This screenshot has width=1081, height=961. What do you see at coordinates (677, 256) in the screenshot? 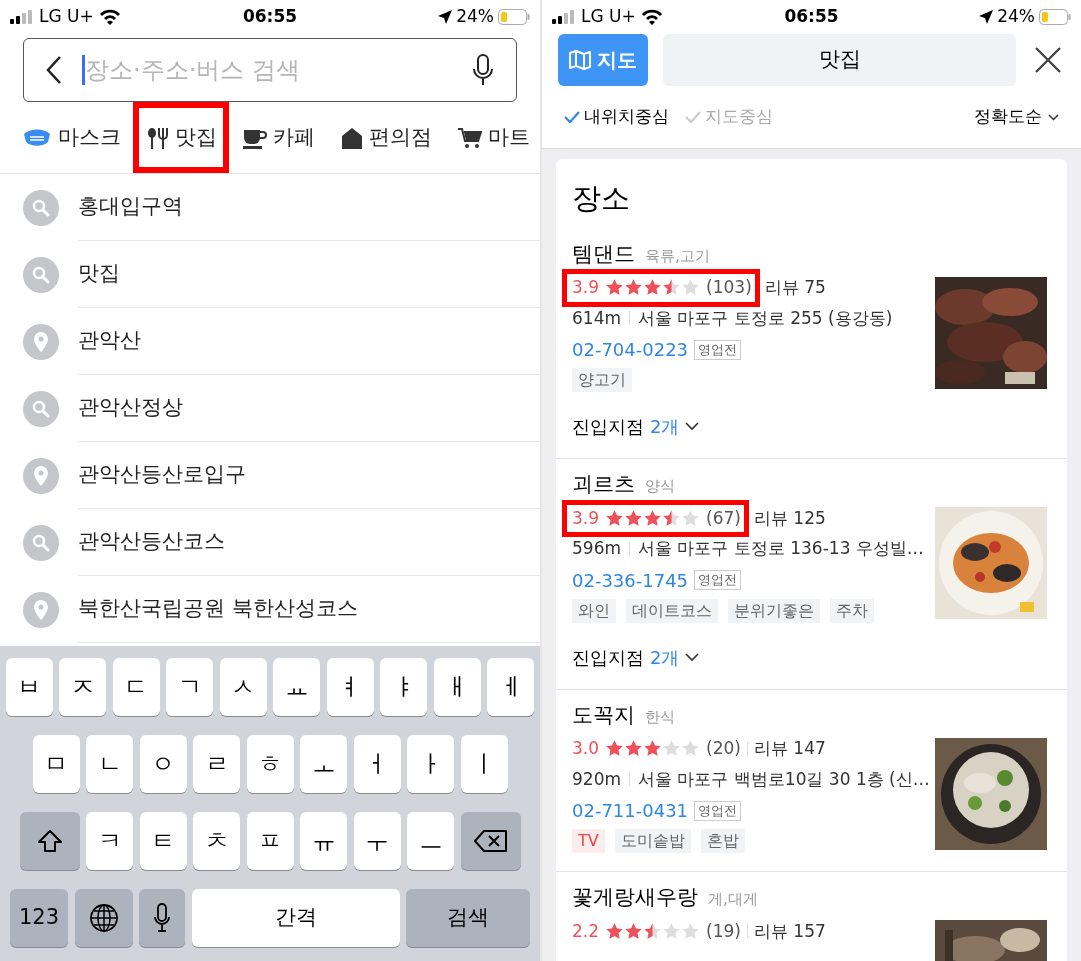
I see `place-category: 육류,고기` at bounding box center [677, 256].